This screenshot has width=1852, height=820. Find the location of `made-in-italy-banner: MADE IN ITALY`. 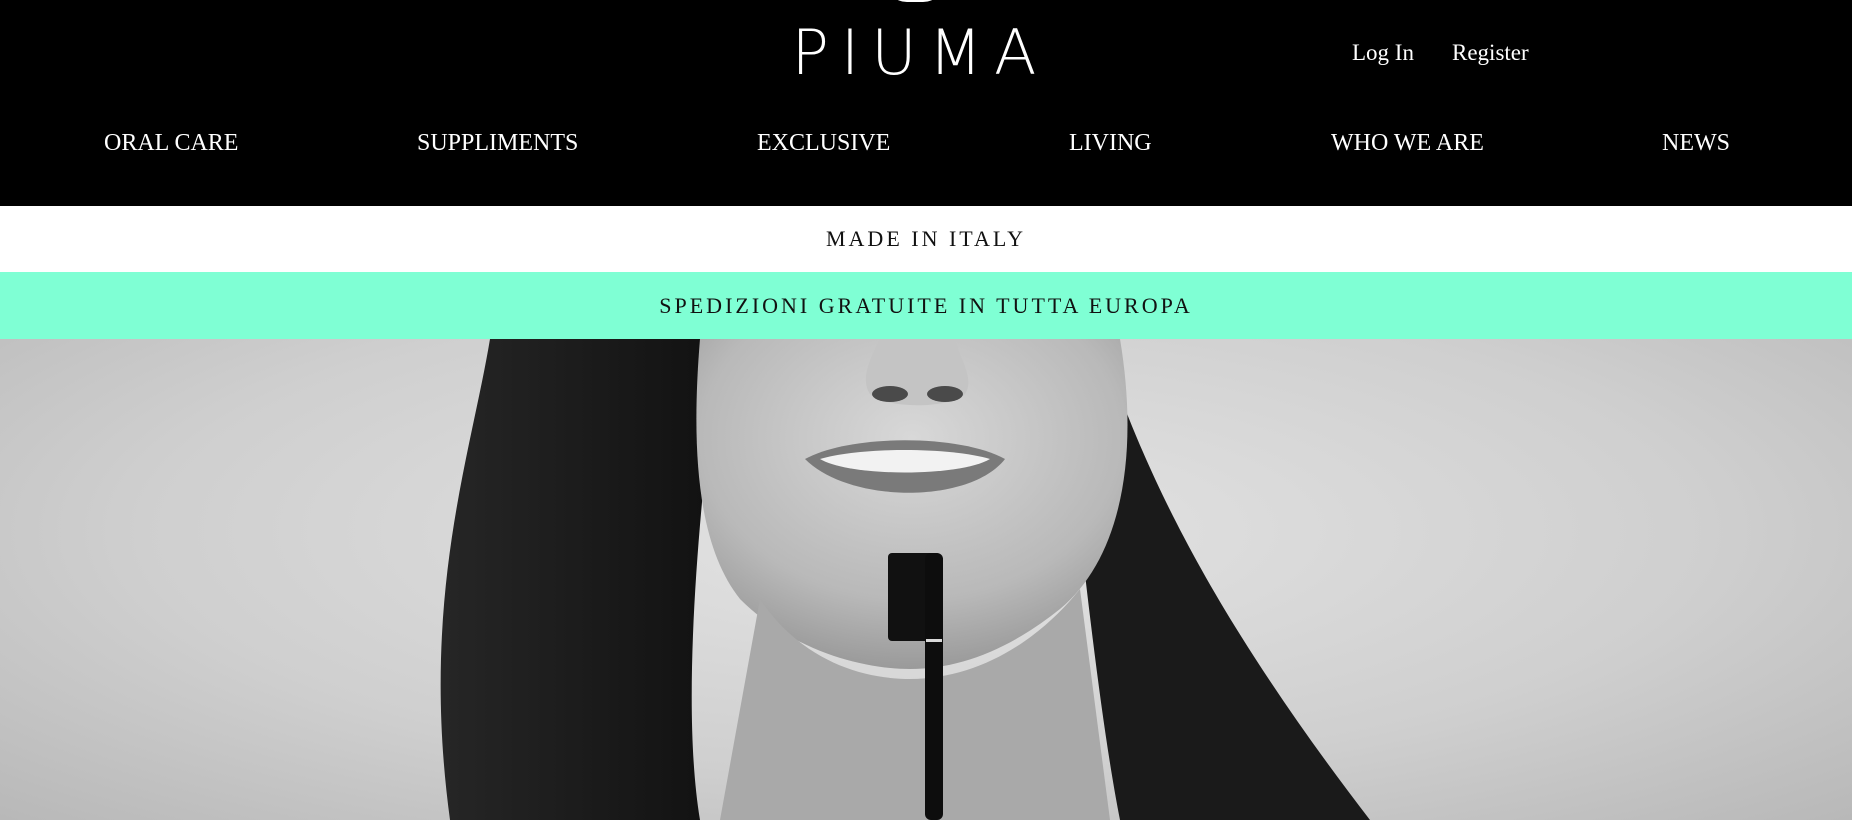

made-in-italy-banner: MADE IN ITALY is located at coordinates (926, 239).